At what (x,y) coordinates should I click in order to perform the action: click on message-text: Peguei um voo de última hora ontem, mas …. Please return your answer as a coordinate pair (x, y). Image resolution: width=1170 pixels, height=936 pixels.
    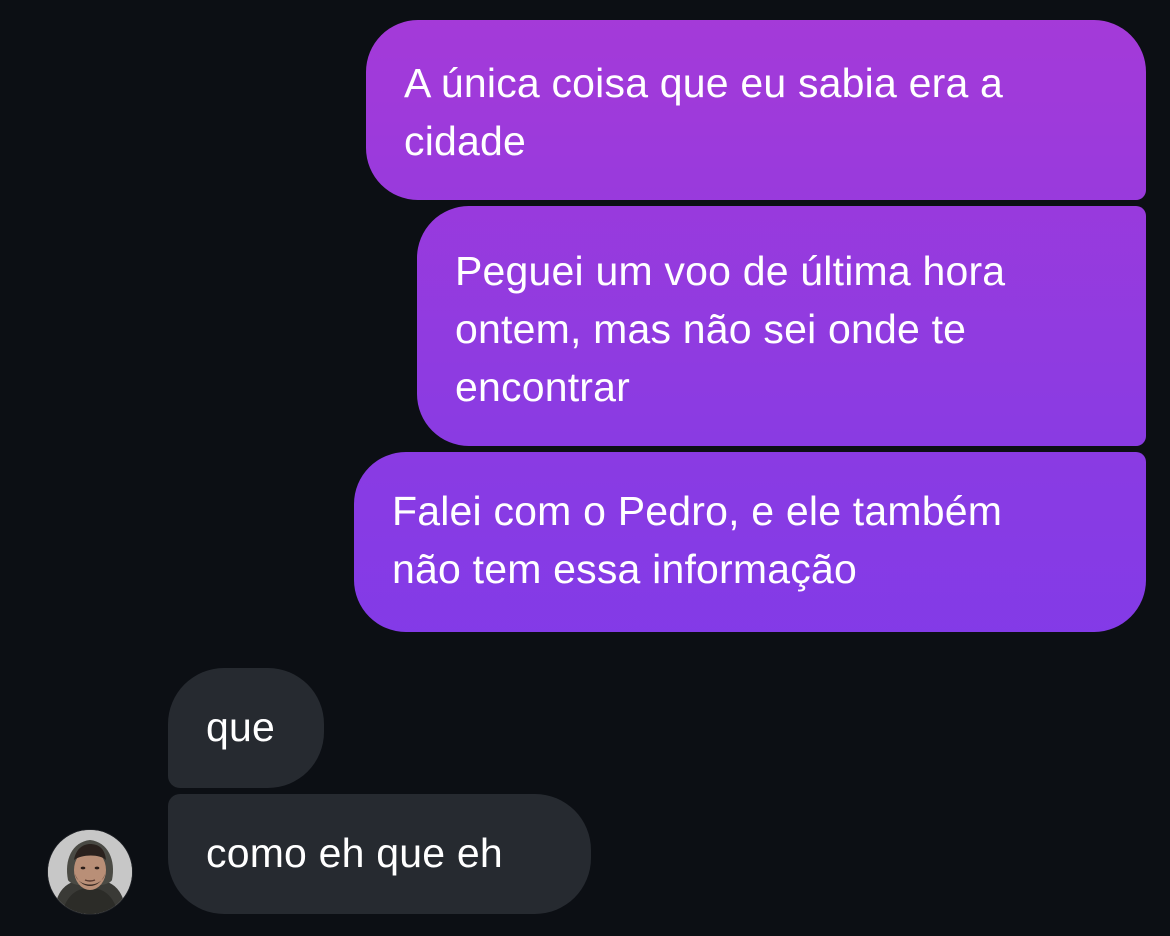
    Looking at the image, I should click on (730, 329).